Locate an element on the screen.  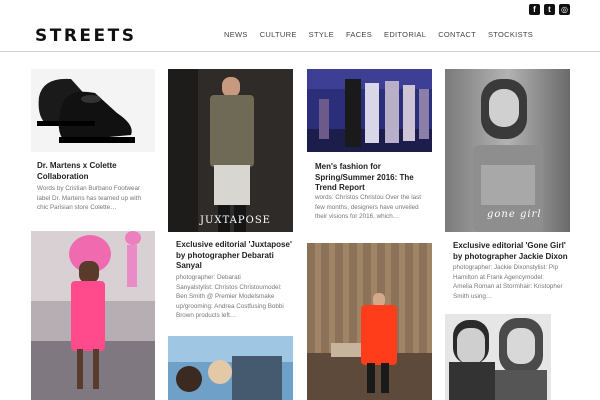
card-excerpt-line: photographer: Jackie Dixonstylist: Pip is located at coordinates (505, 267).